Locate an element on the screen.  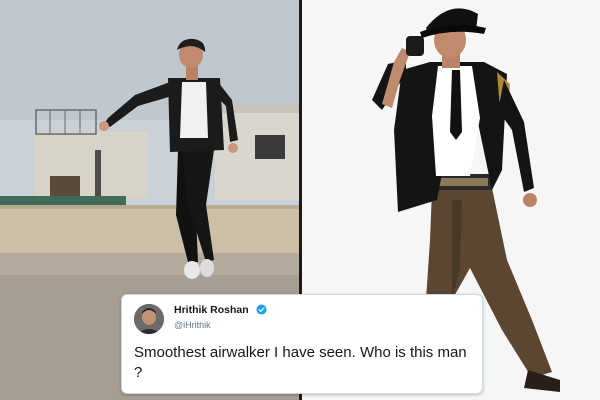
green-ledge is located at coordinates (63, 201).